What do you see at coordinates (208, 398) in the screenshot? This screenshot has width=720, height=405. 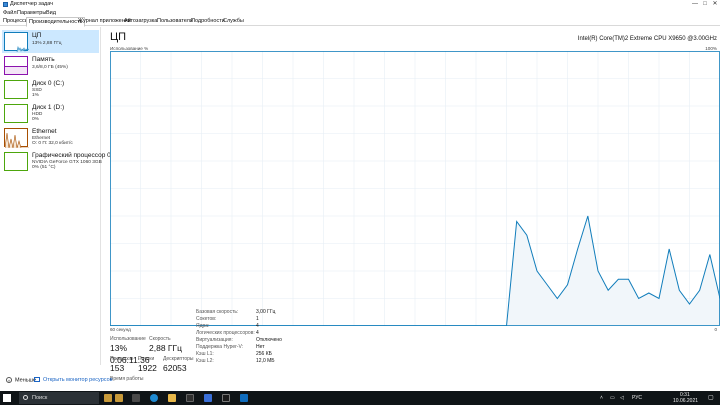 I see `mail-icon` at bounding box center [208, 398].